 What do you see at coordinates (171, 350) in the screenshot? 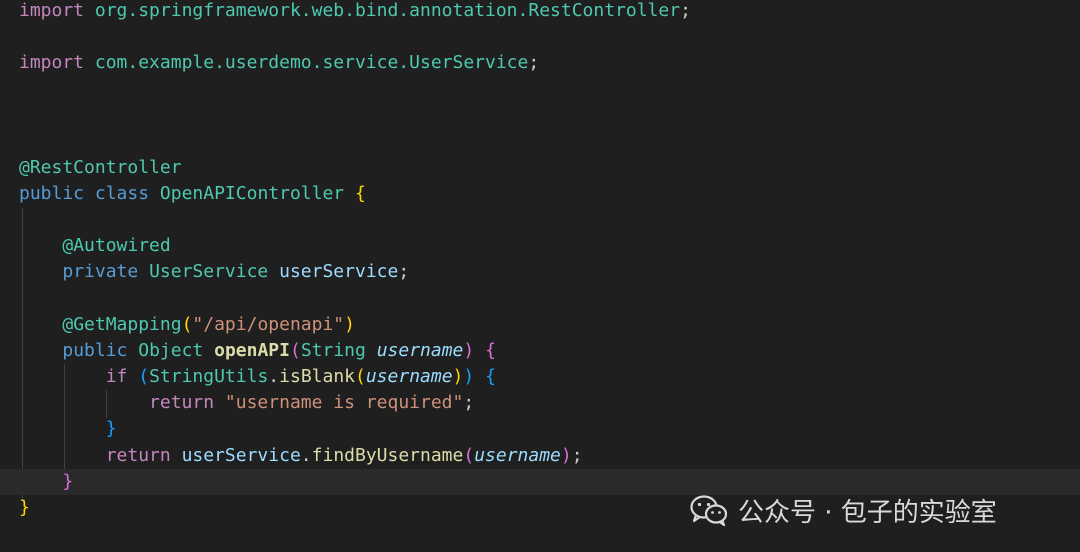
I see `return-type: Object` at bounding box center [171, 350].